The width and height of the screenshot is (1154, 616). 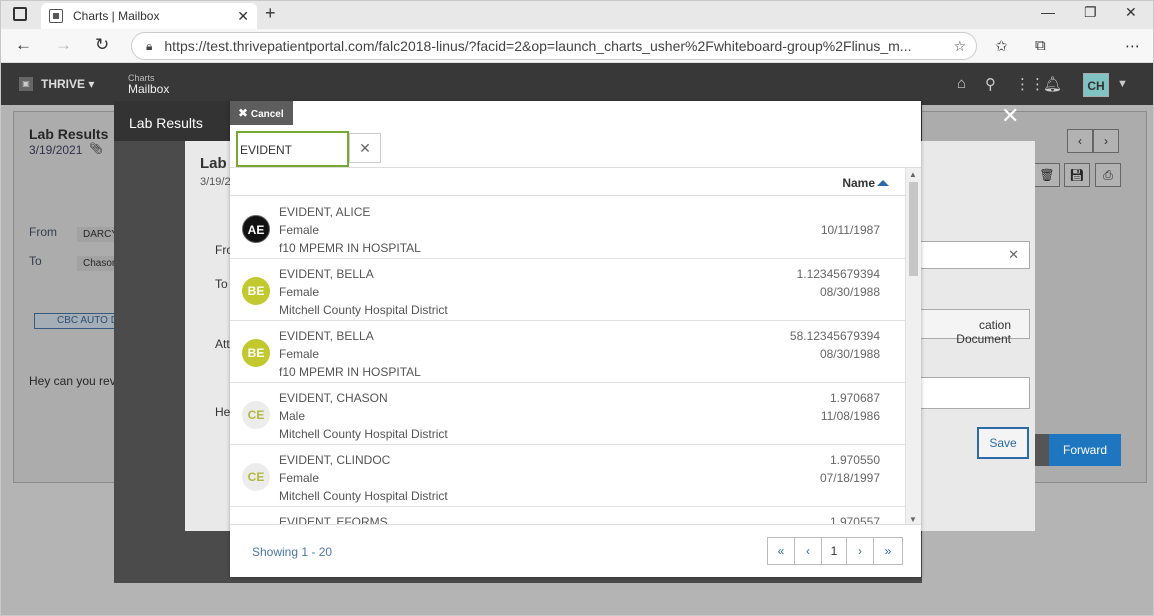 I want to click on patient-name: EVIDENT, CLINDOC, so click(x=335, y=460).